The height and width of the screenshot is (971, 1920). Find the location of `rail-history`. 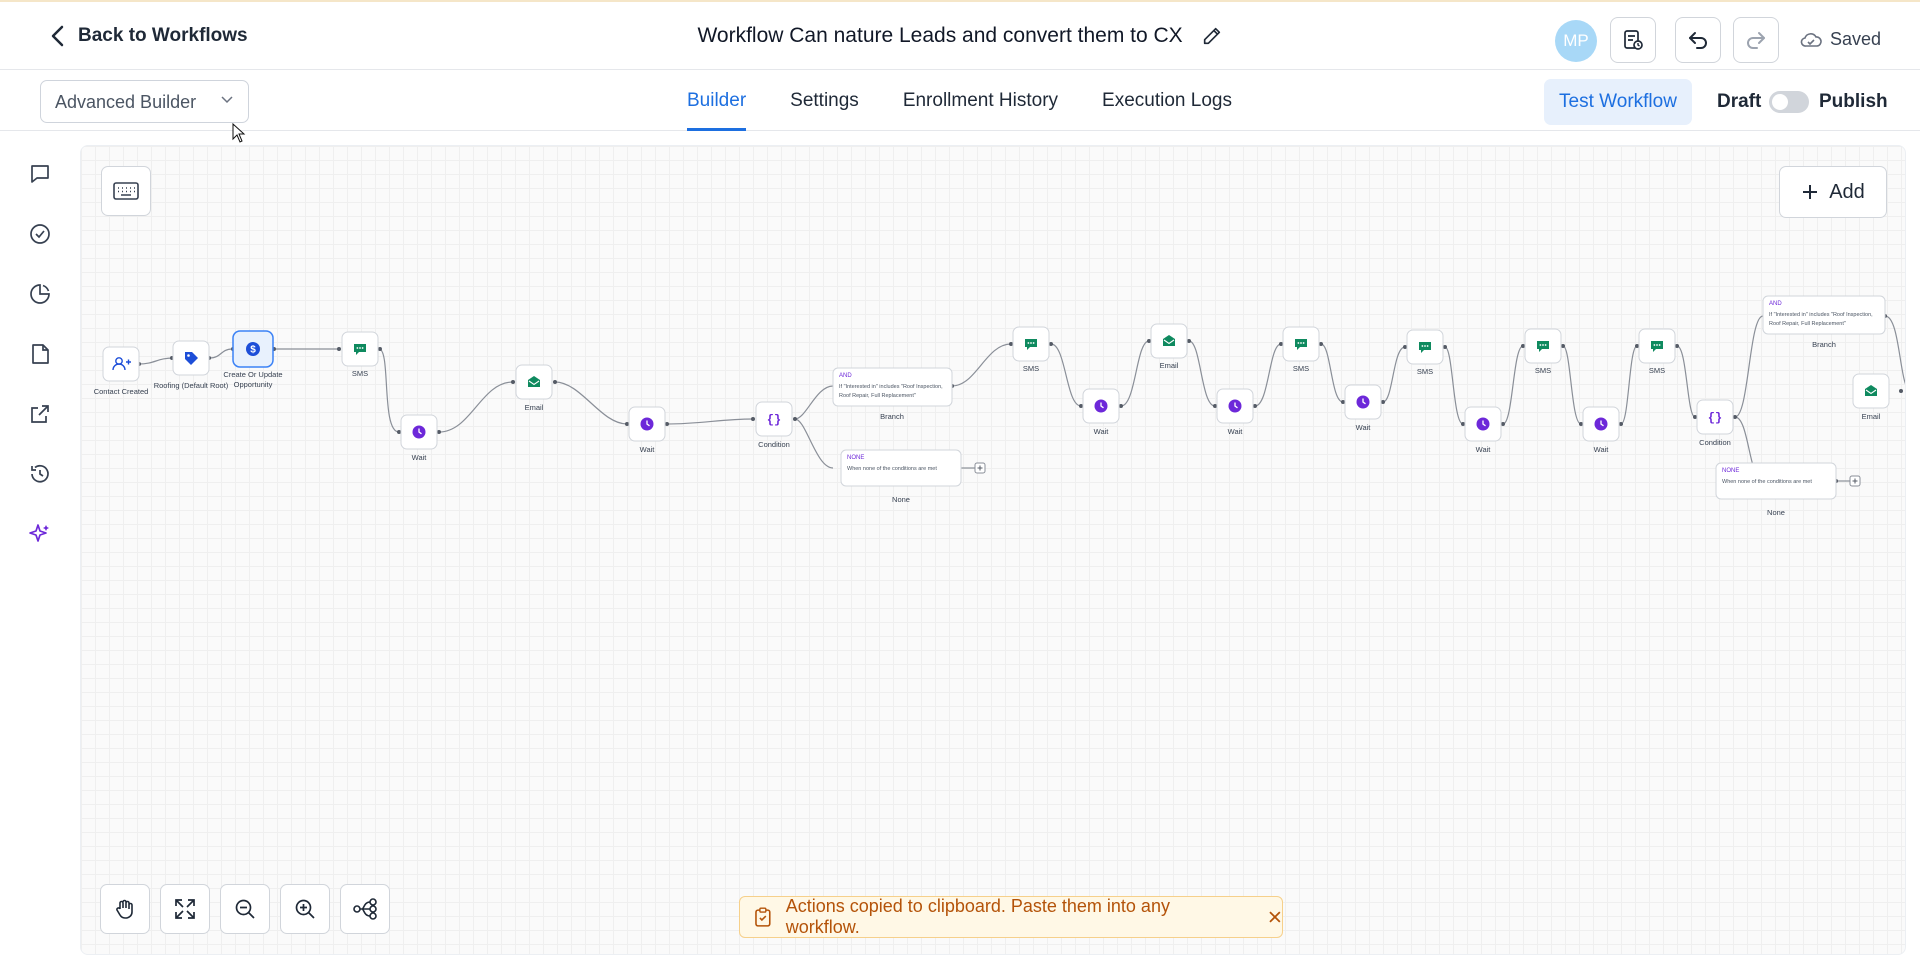

rail-history is located at coordinates (40, 474).